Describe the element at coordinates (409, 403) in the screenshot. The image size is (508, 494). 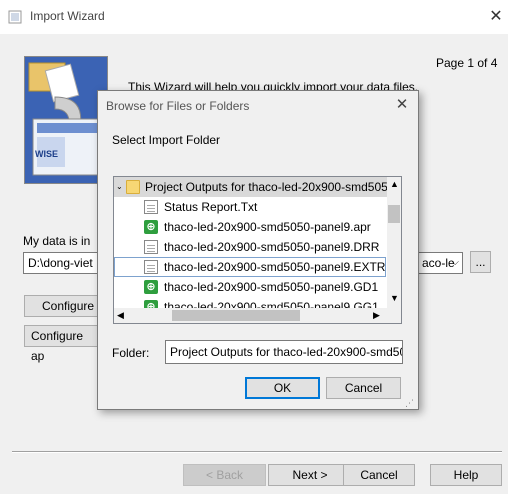
I see `resize-grip-icon: ⋰` at that location.